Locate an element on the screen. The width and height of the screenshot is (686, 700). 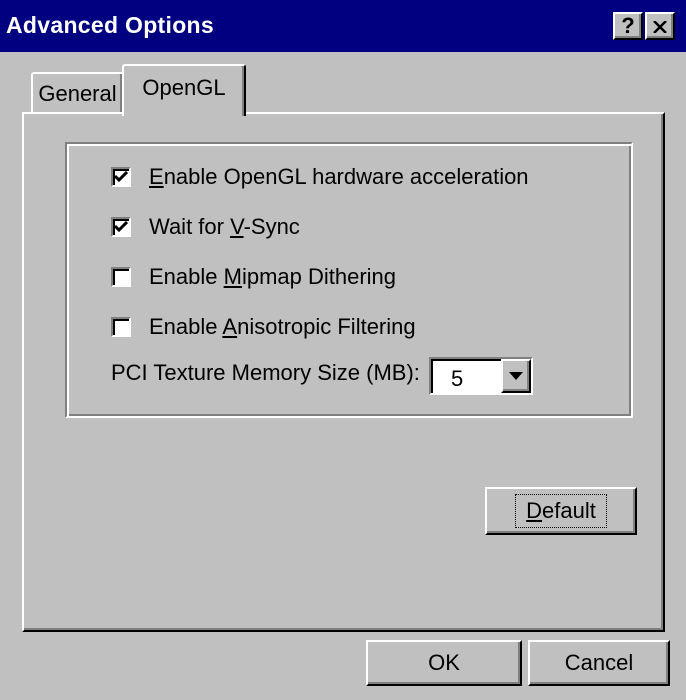
vsync-checkbox is located at coordinates (121, 227).